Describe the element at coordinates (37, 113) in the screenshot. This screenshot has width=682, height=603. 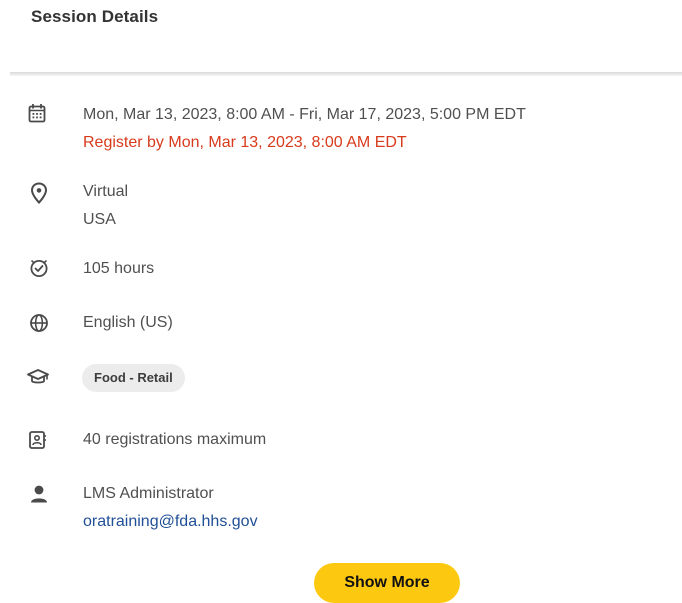
I see `calendar-icon` at that location.